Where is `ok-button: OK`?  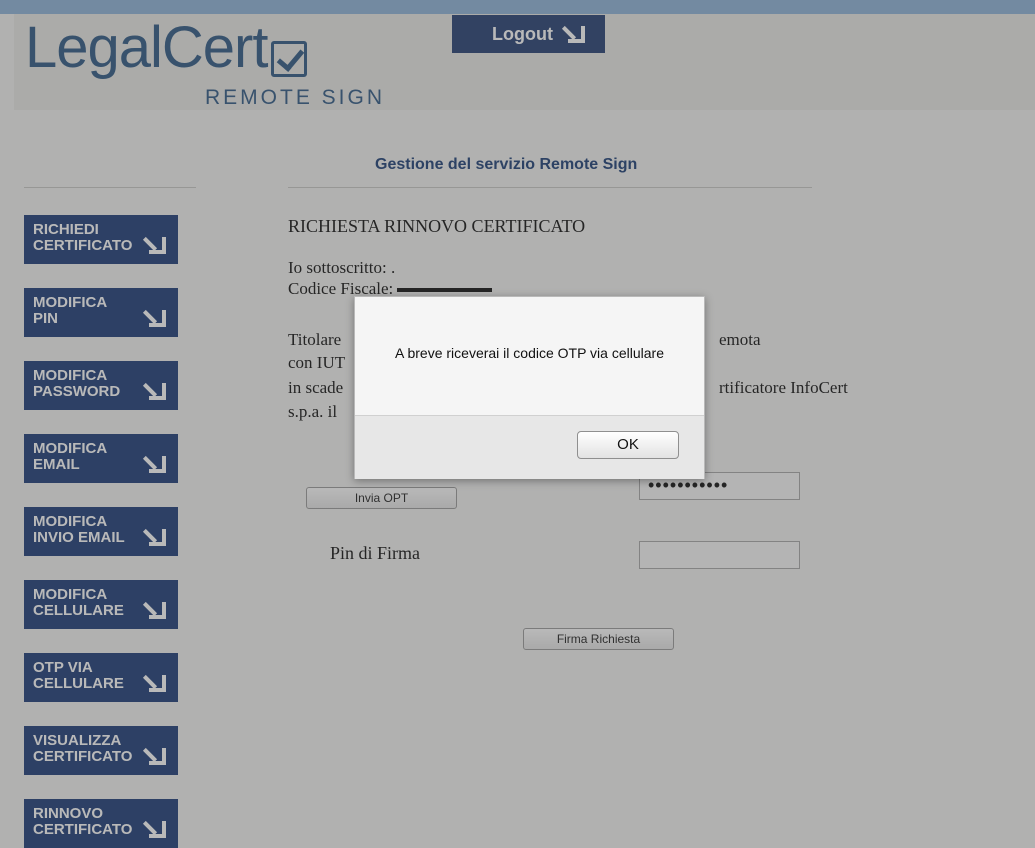
ok-button: OK is located at coordinates (628, 445).